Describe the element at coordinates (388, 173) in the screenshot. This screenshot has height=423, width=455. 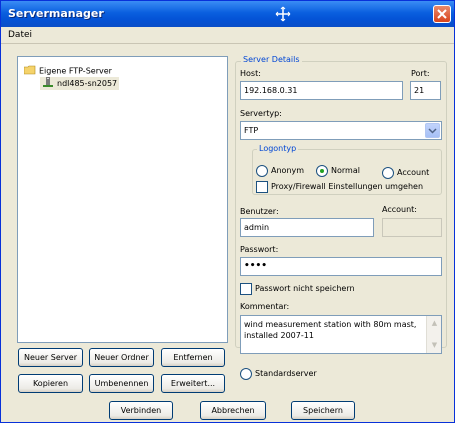
I see `radio-account` at that location.